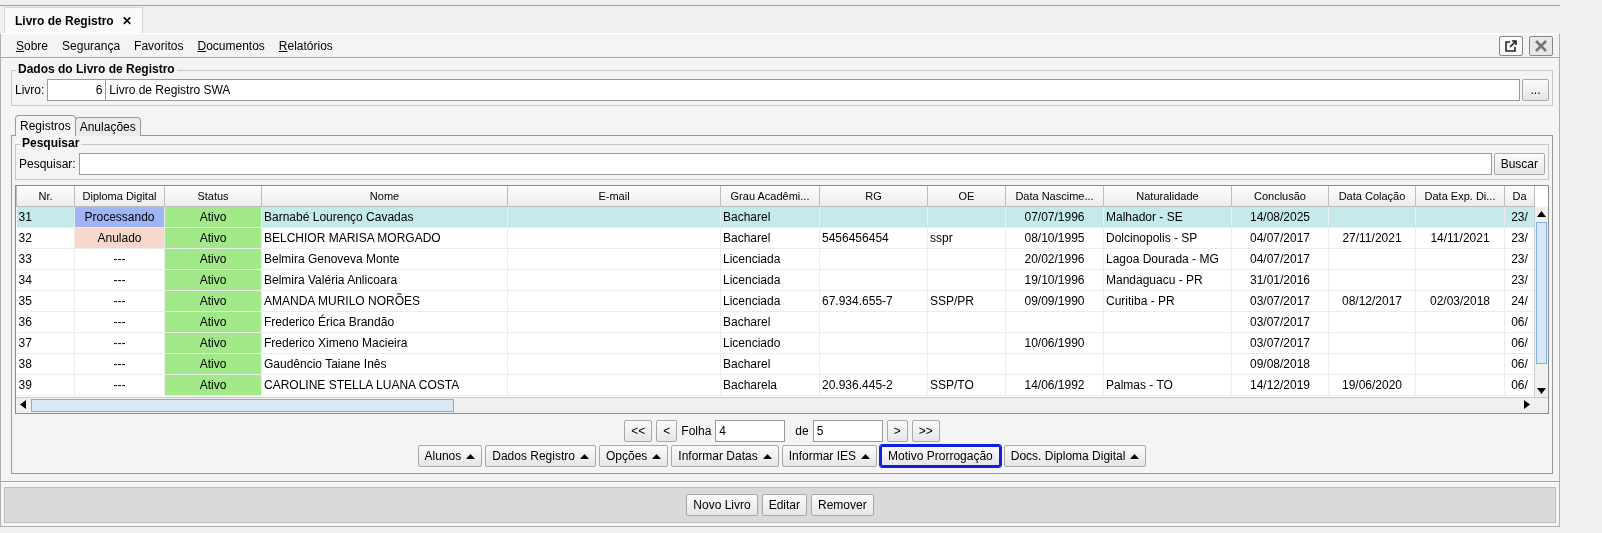 The image size is (1602, 533). Describe the element at coordinates (897, 431) in the screenshot. I see `next-page-button: >` at that location.